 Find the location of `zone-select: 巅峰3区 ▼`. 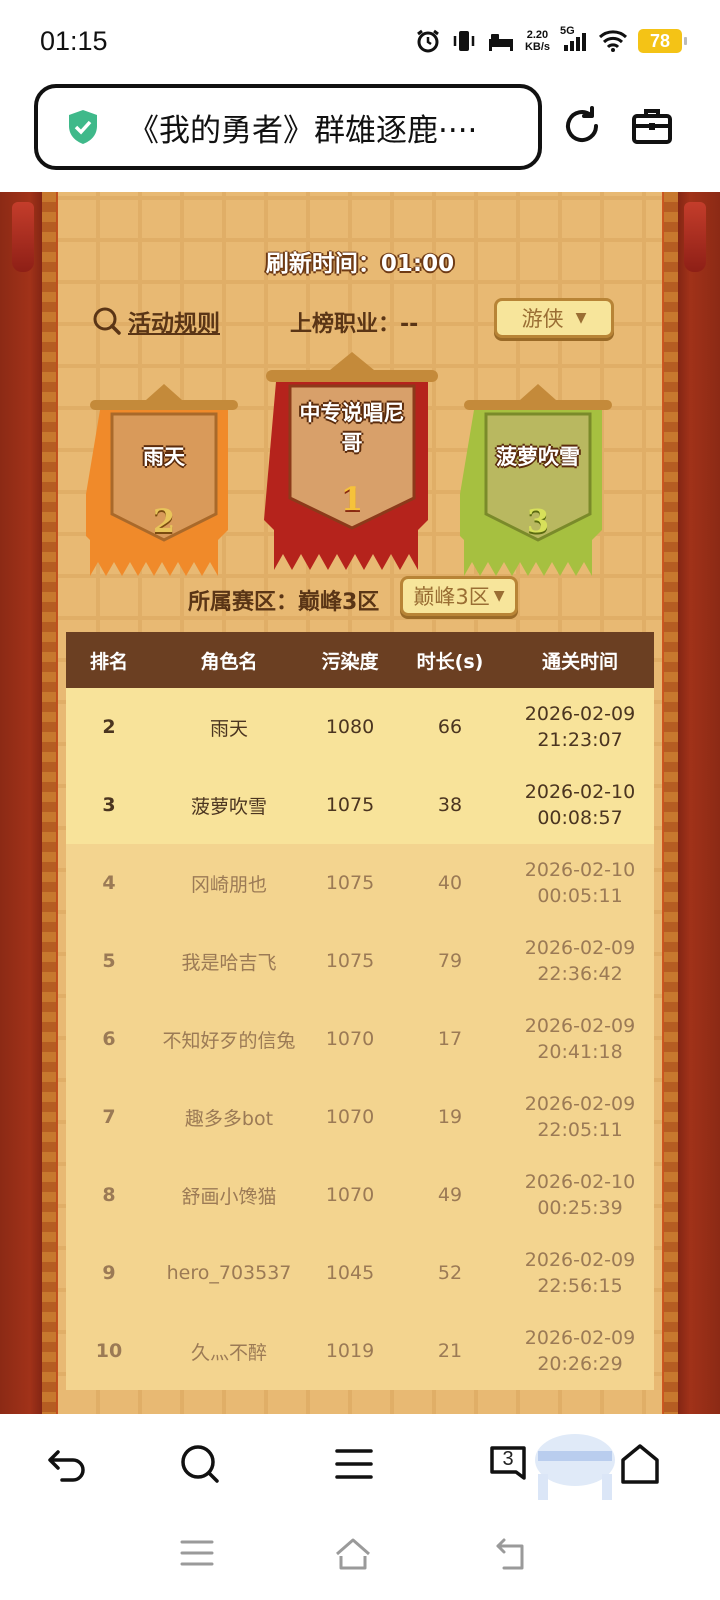

zone-select: 巅峰3区 ▼ is located at coordinates (459, 596).